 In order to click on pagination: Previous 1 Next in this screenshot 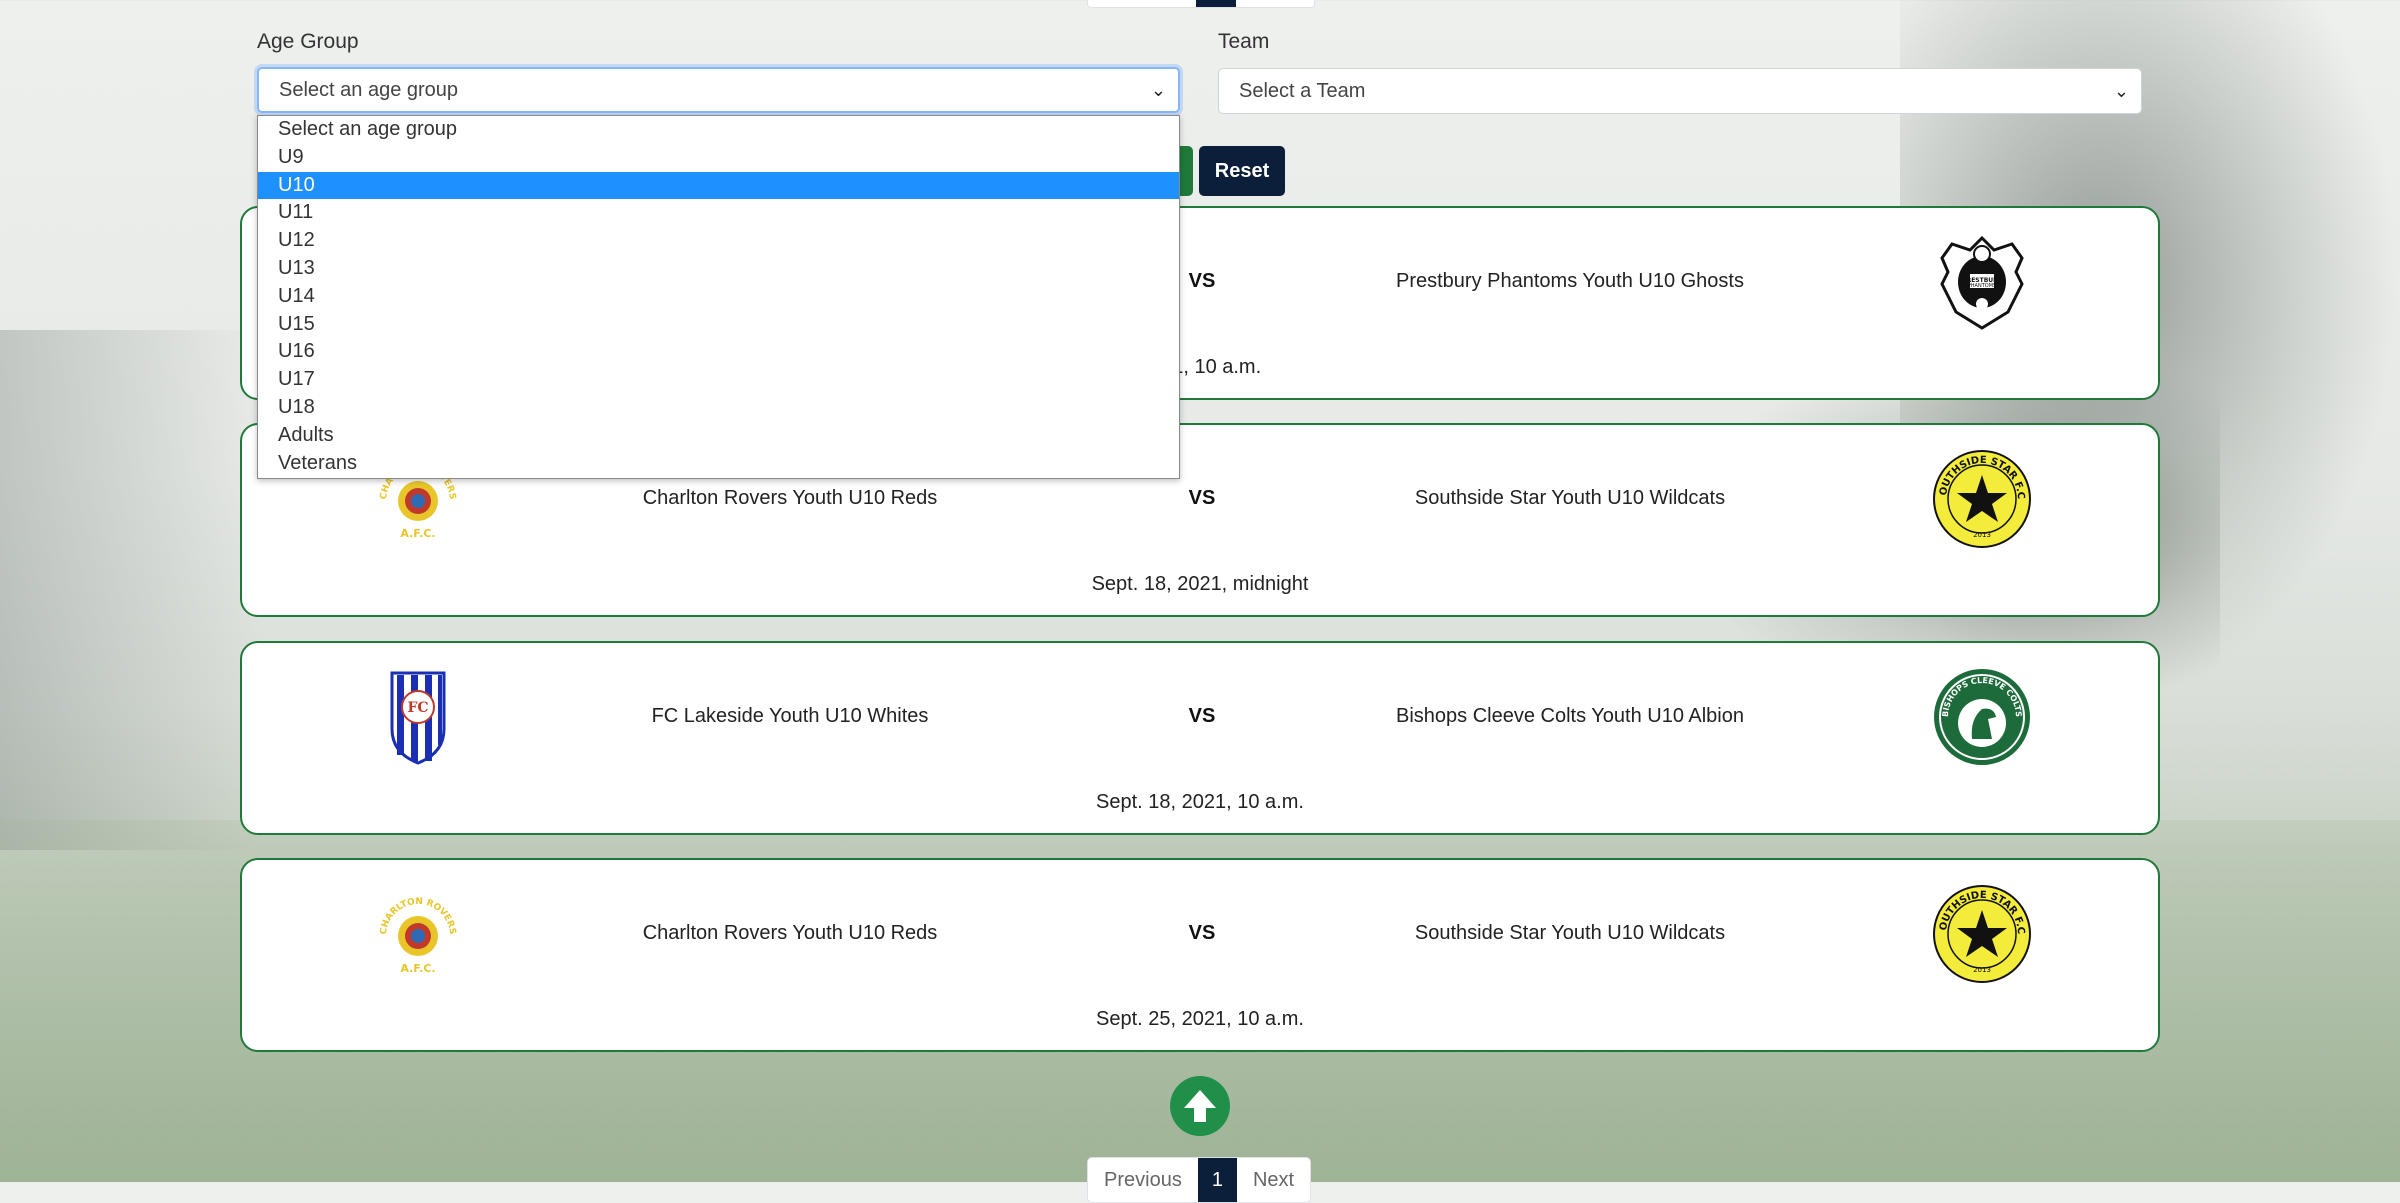, I will do `click(1199, 1180)`.